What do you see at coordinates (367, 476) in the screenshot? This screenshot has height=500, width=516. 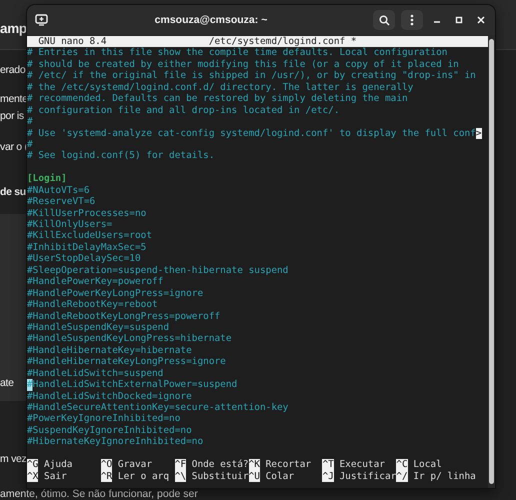 I see `shortcut-label: Justificar` at bounding box center [367, 476].